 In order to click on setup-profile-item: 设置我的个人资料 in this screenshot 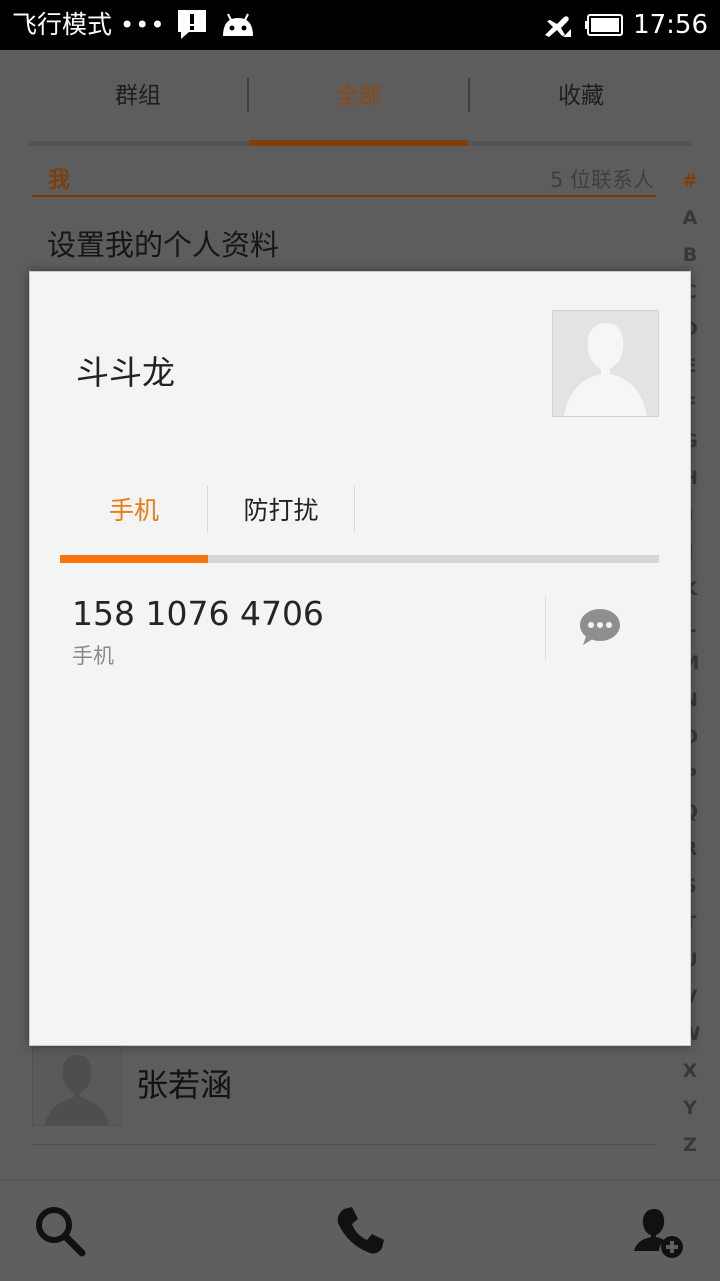, I will do `click(163, 243)`.